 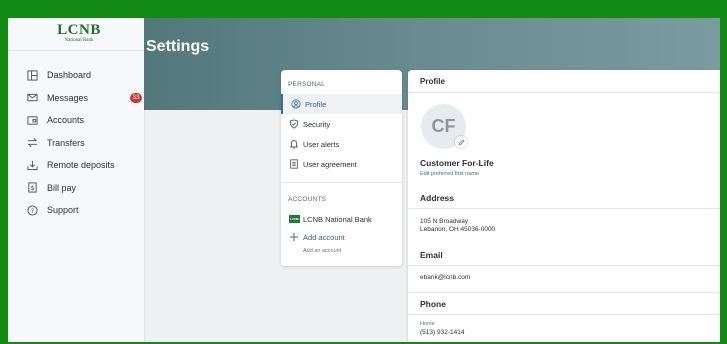 What do you see at coordinates (294, 124) in the screenshot?
I see `shield-icon` at bounding box center [294, 124].